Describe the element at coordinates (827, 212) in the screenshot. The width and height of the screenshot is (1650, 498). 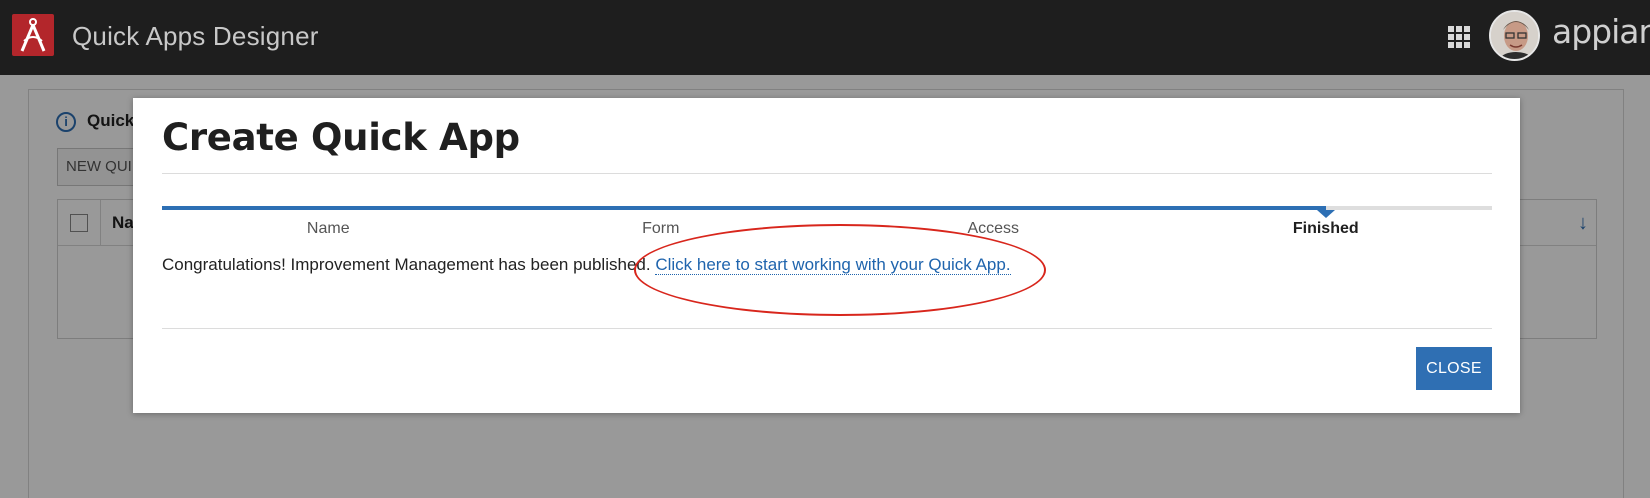
I see `progress-bar` at that location.